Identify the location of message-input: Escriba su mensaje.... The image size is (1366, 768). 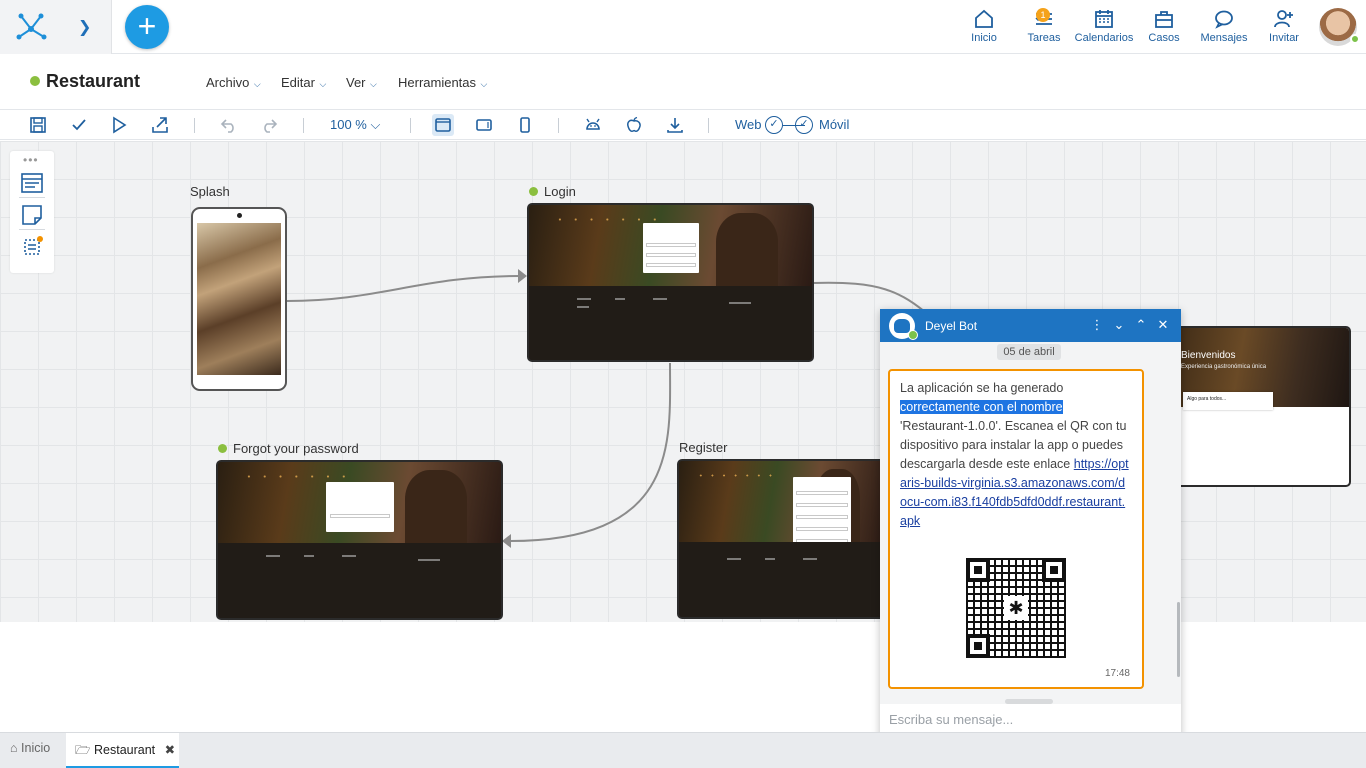
(951, 719).